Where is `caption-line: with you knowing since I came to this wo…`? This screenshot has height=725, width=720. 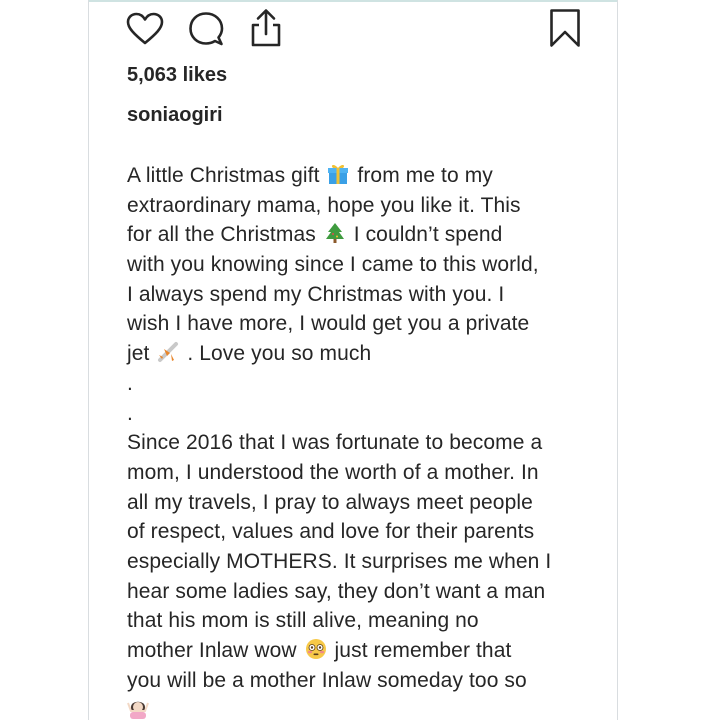 caption-line: with you knowing since I came to this wo… is located at coordinates (333, 265).